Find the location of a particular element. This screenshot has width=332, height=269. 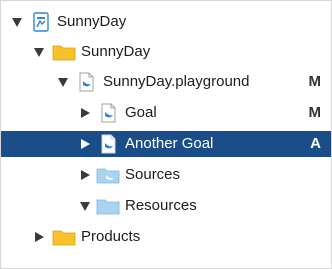

group-name-label: SunnyDay is located at coordinates (116, 51).